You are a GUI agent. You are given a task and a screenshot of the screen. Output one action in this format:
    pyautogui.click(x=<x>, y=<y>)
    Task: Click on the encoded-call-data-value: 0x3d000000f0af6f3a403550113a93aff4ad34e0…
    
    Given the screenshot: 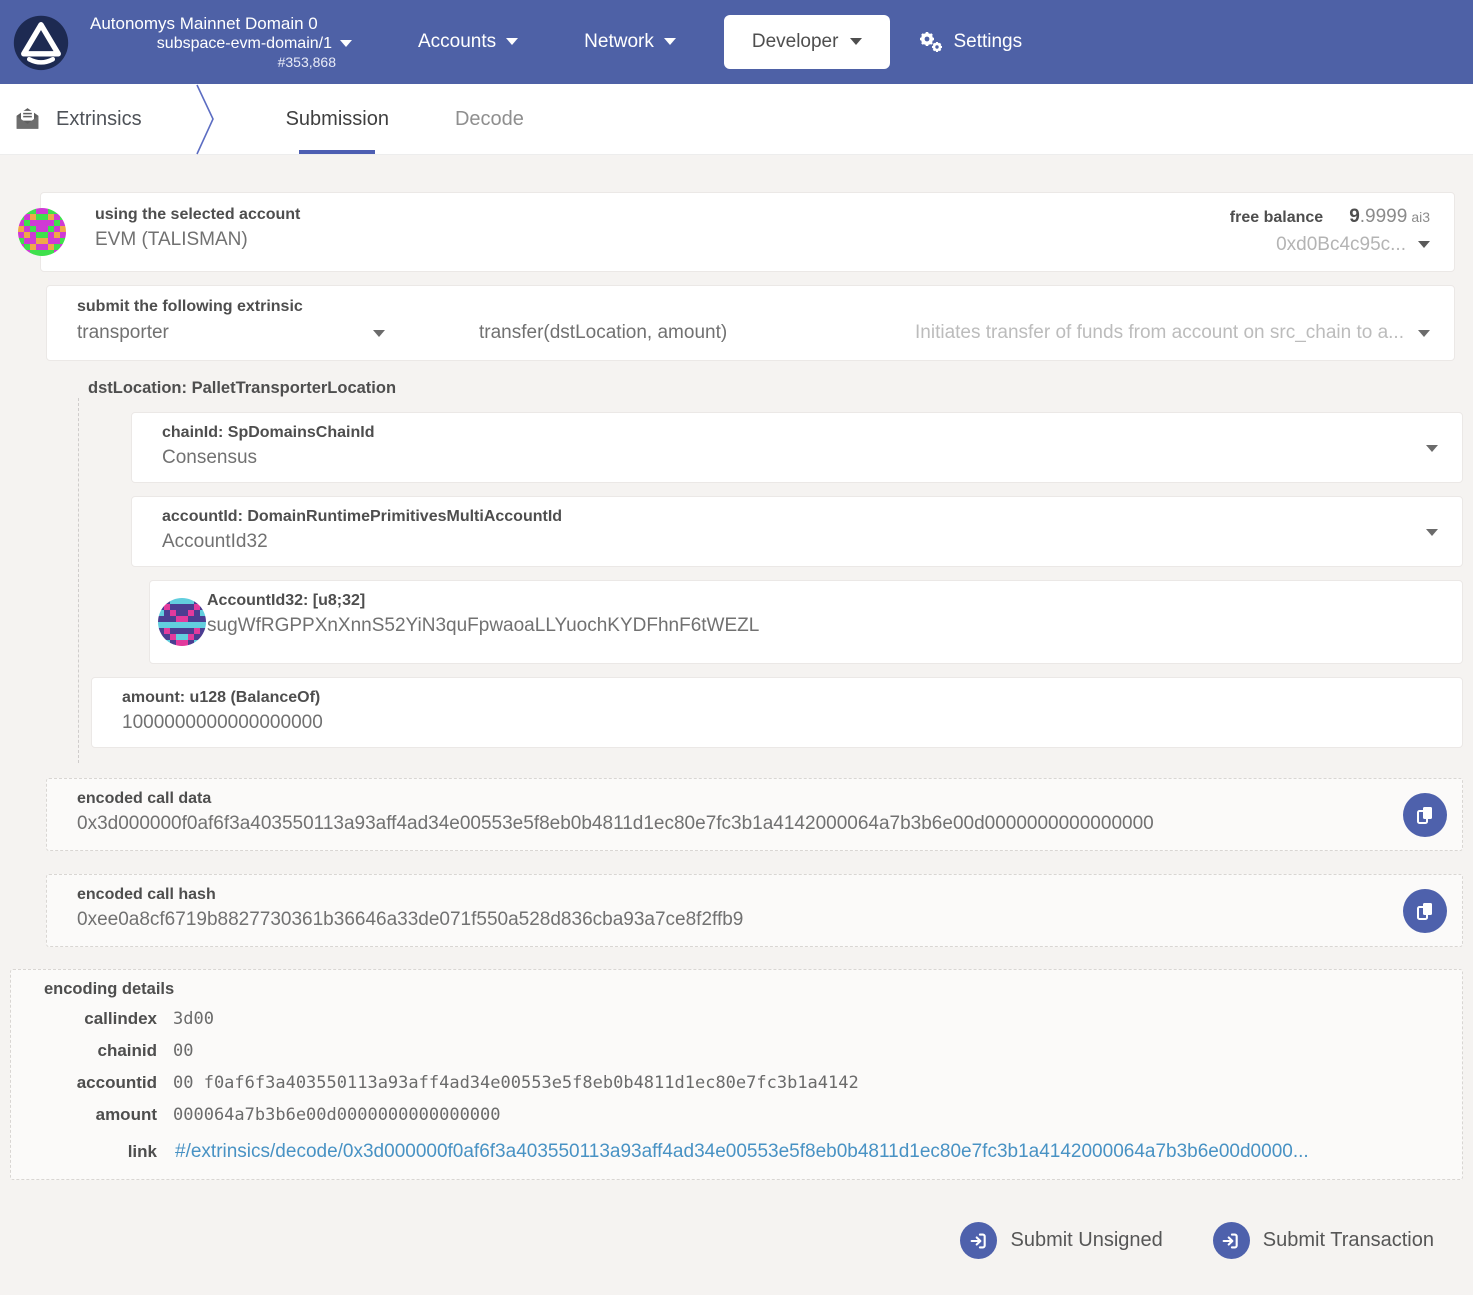 What is the action you would take?
    pyautogui.click(x=615, y=823)
    